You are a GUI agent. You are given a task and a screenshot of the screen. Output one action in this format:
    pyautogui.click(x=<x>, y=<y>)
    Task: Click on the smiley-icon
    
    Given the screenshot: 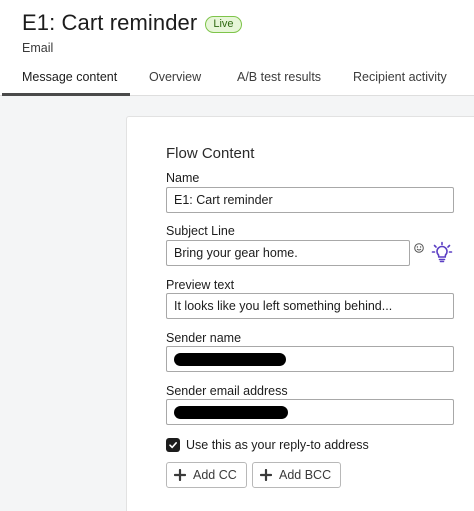 What is the action you would take?
    pyautogui.click(x=419, y=248)
    